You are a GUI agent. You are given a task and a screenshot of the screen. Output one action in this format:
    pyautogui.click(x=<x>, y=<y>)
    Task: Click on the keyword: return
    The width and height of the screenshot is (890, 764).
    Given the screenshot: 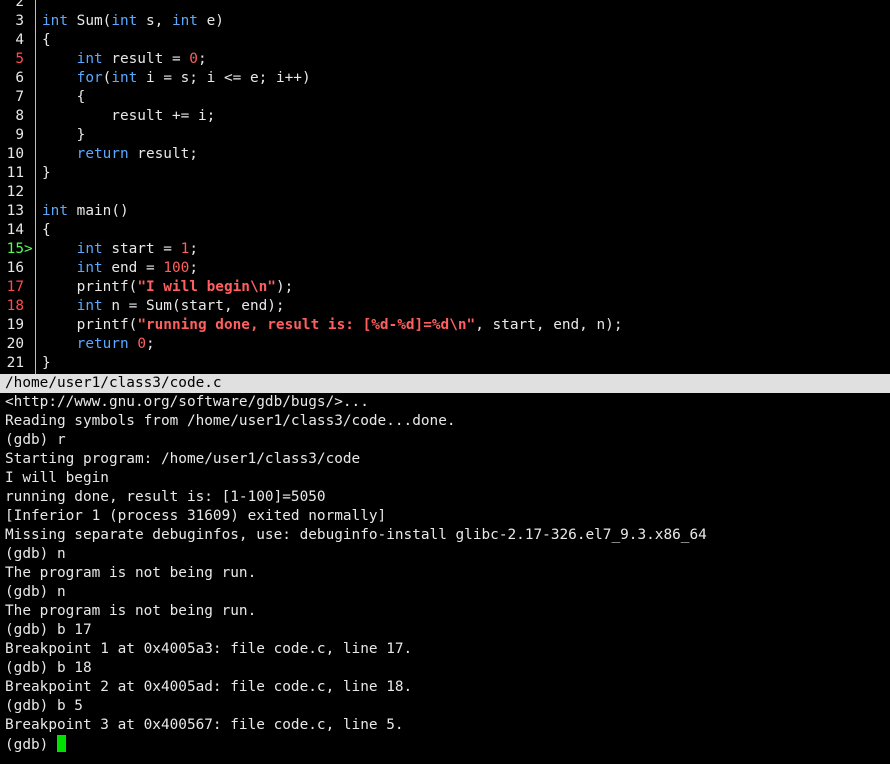 What is the action you would take?
    pyautogui.click(x=102, y=154)
    